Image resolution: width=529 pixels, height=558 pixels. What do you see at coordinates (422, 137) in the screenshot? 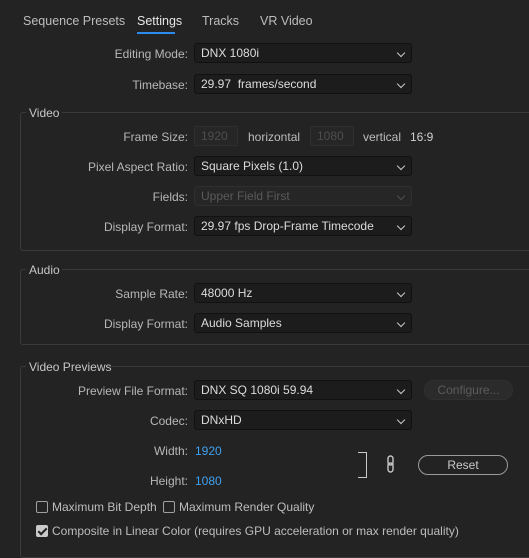
I see `aspect-ratio-value: 16:9` at bounding box center [422, 137].